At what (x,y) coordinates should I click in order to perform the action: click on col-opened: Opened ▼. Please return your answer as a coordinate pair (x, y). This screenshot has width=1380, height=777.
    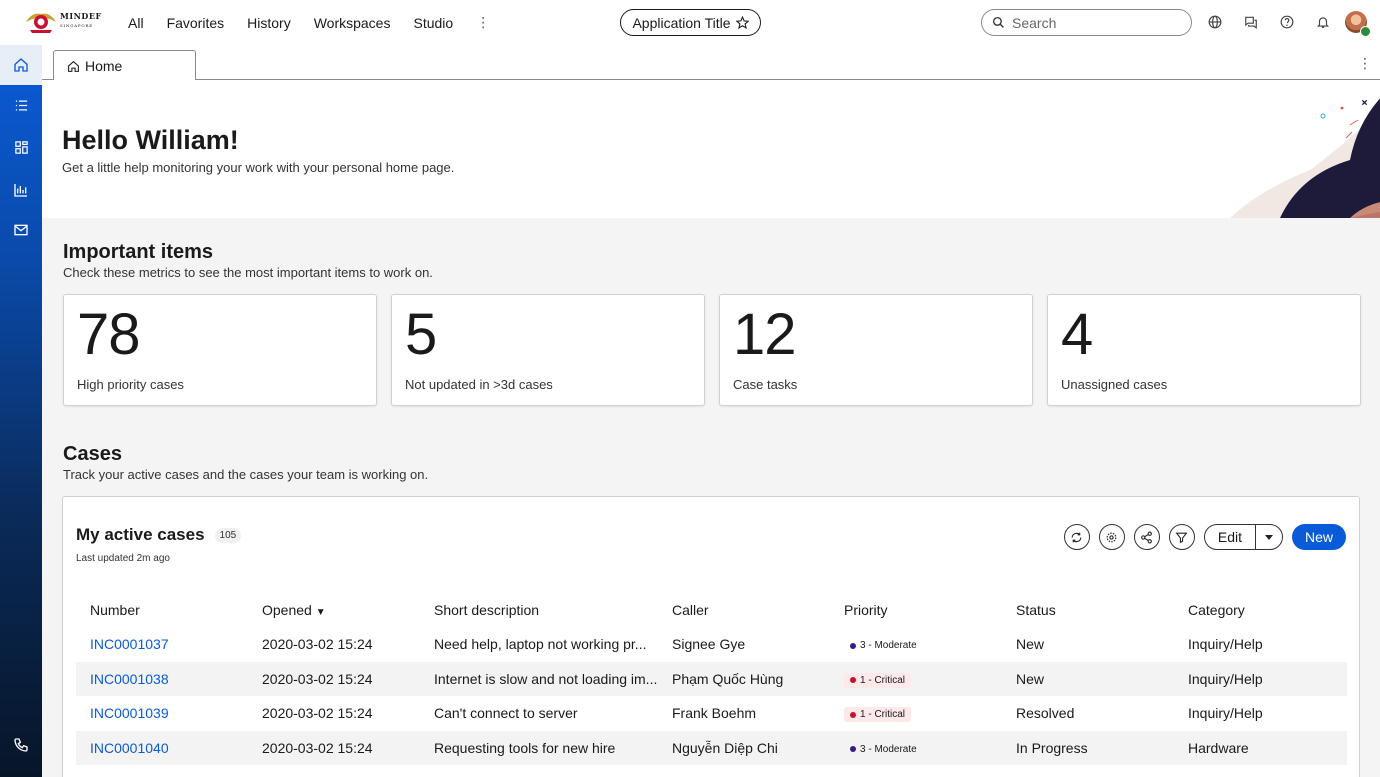
    Looking at the image, I should click on (334, 610).